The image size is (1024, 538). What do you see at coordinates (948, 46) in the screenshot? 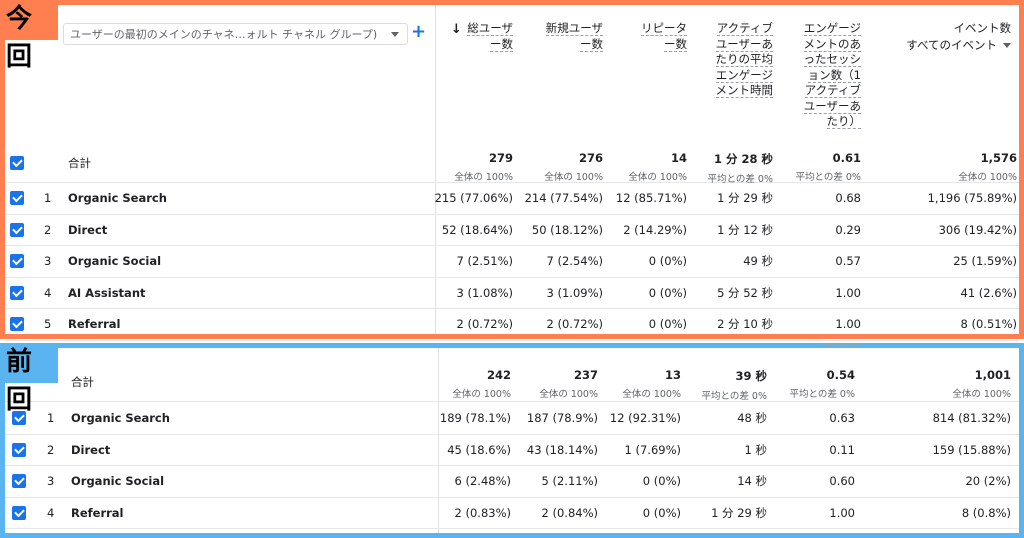
I see `event-filter-select: すべてのイベント` at bounding box center [948, 46].